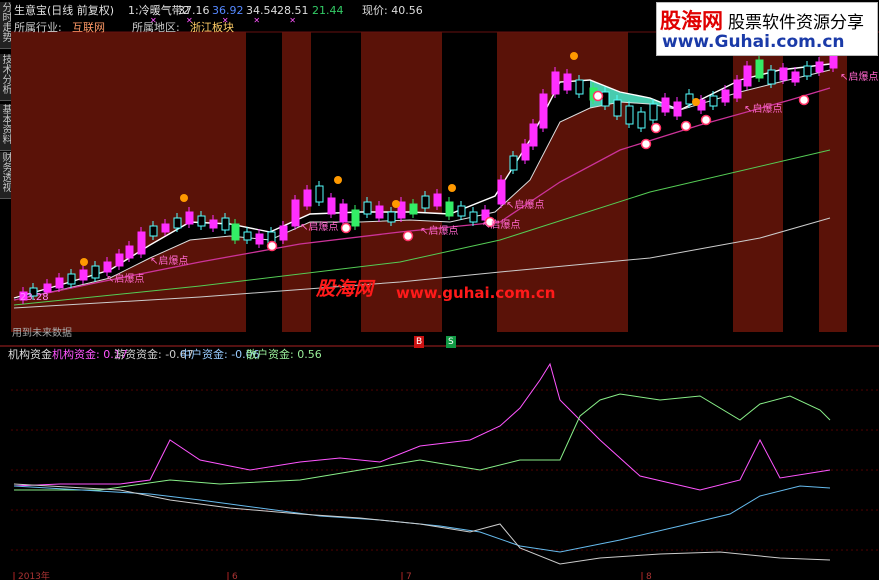  I want to click on x-axis: 2013年 6 7 8, so click(332, 575).